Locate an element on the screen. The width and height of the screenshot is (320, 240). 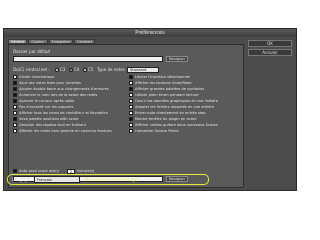
option-label: Utiliser plein écran pendant lecture is located at coordinates (167, 95).